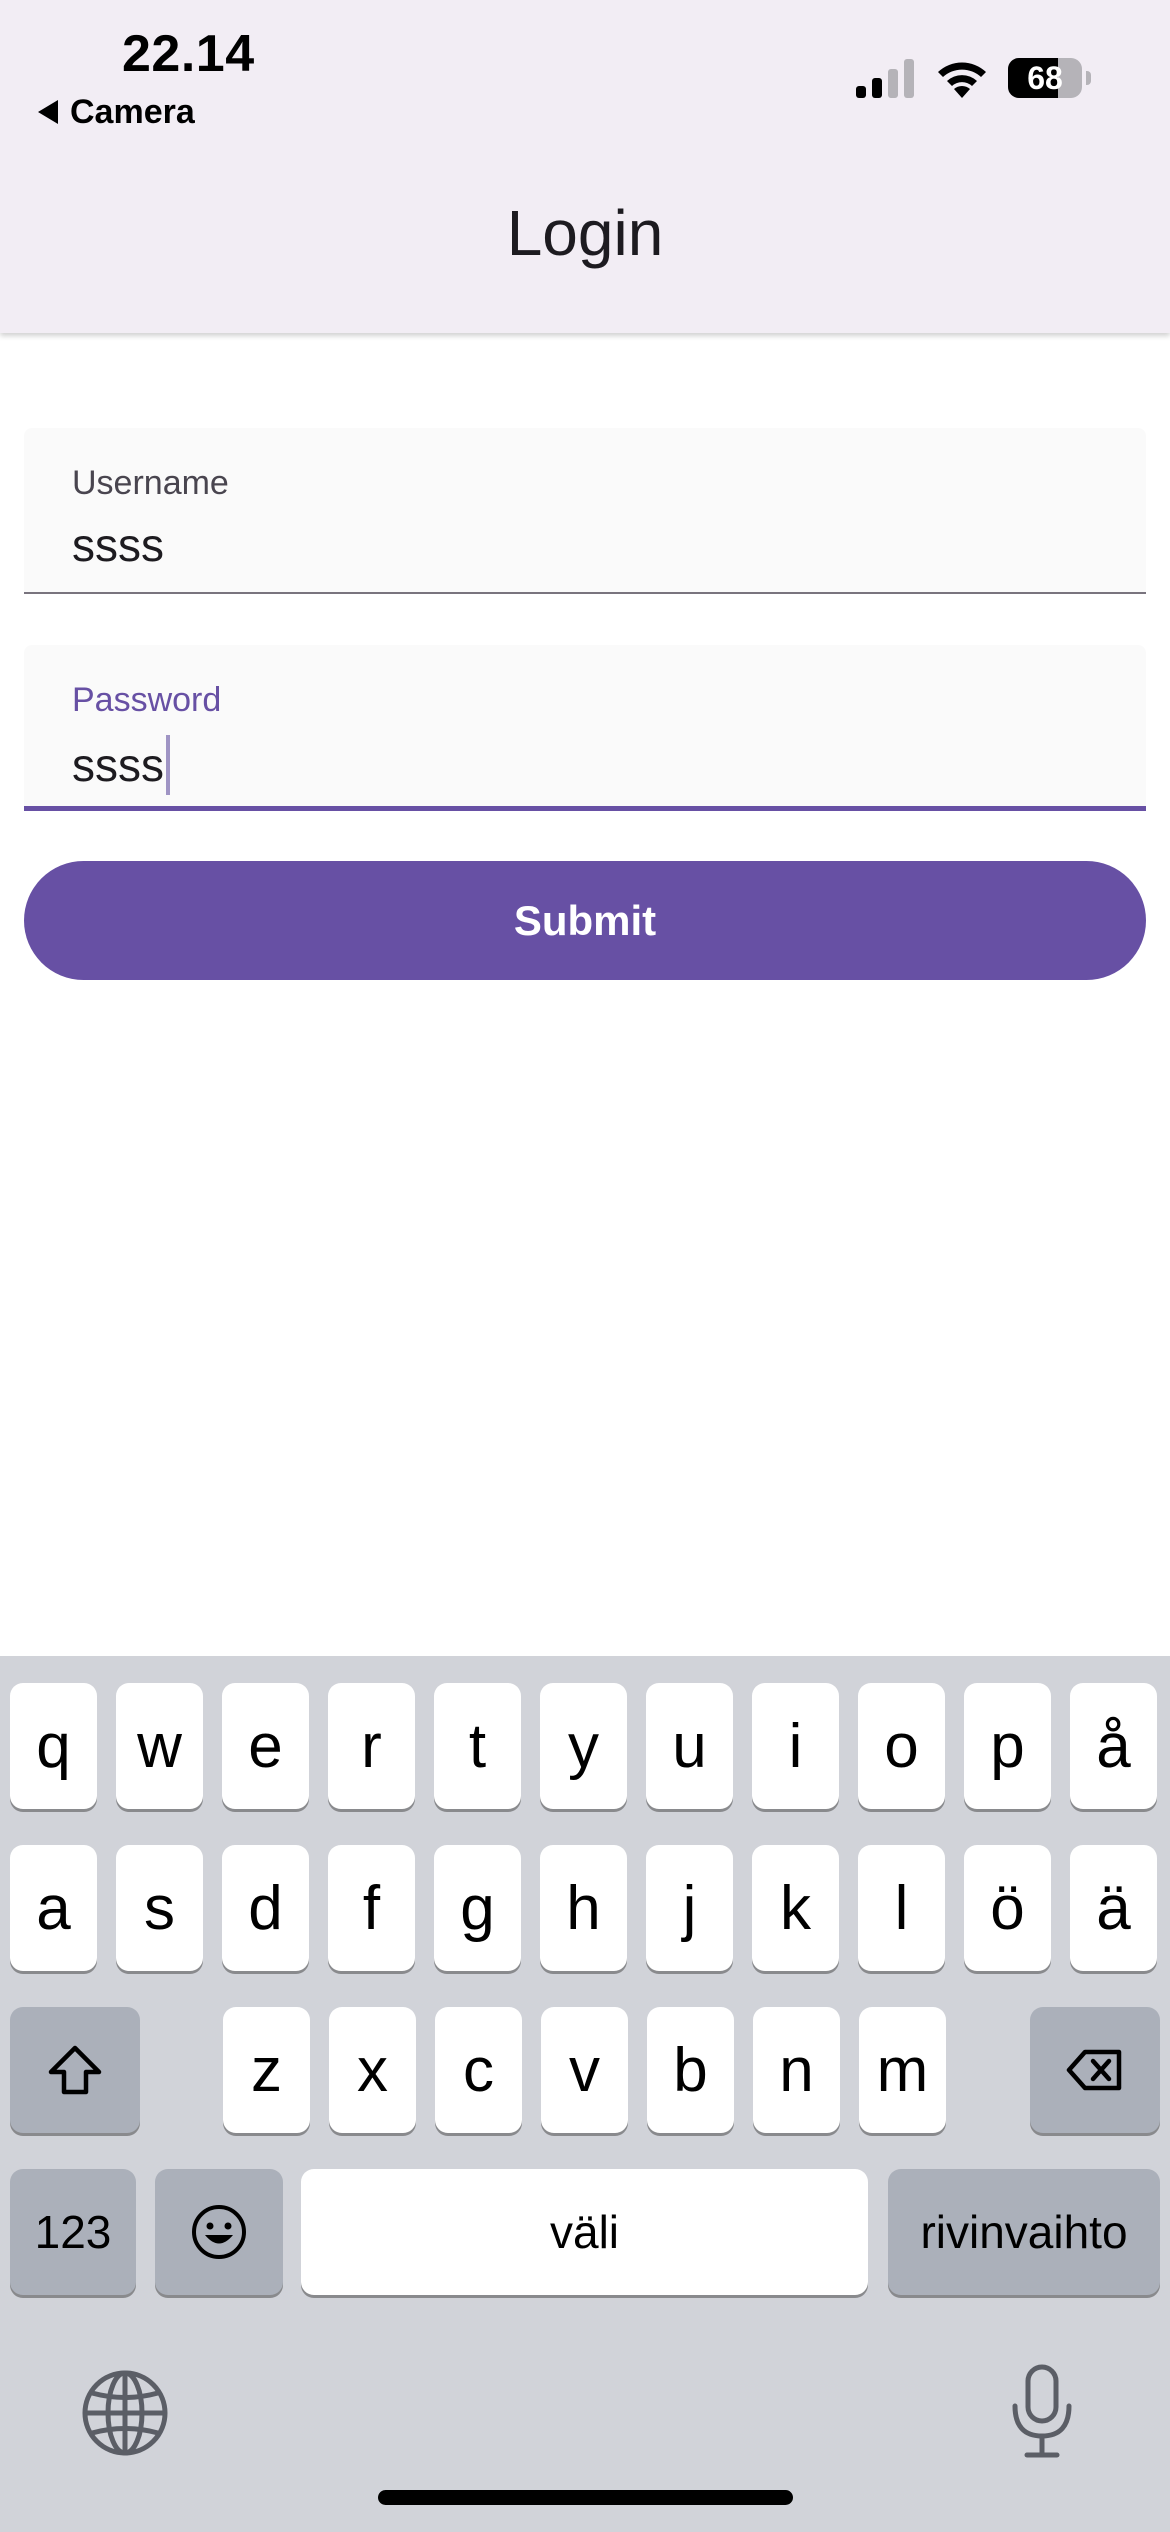 This screenshot has height=2532, width=1170. I want to click on username-label: Username, so click(150, 483).